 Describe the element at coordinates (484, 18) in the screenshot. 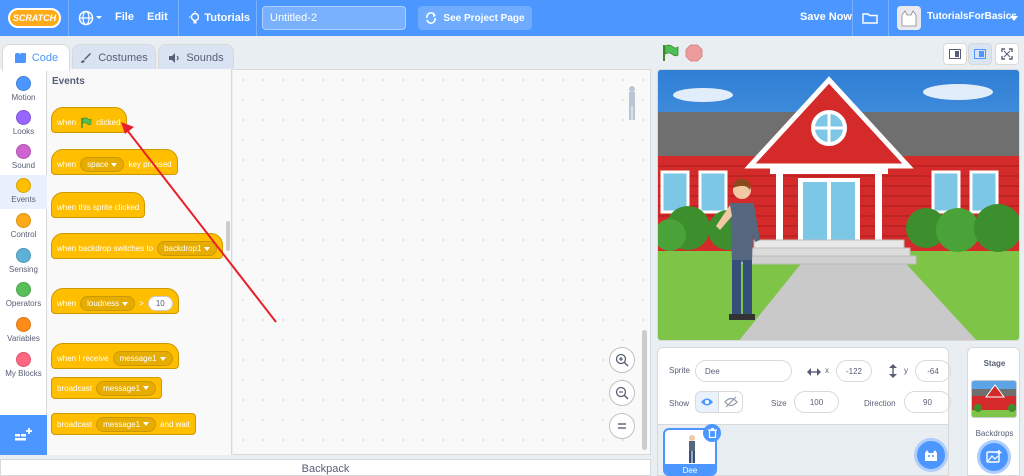

I see `see-project-page-label: See Project Page` at that location.